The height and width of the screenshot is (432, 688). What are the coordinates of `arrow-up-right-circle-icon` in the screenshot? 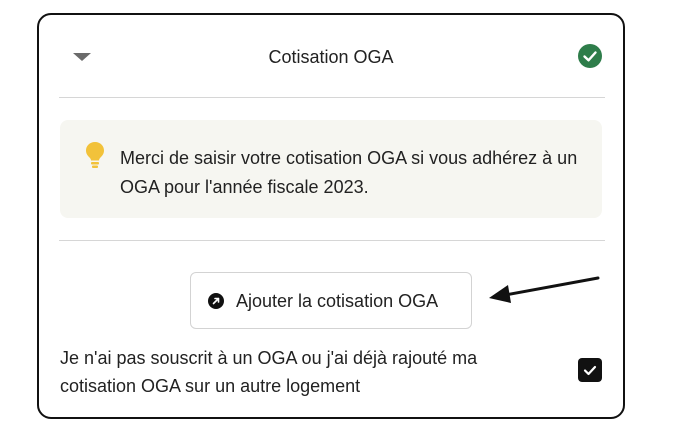 It's located at (216, 301).